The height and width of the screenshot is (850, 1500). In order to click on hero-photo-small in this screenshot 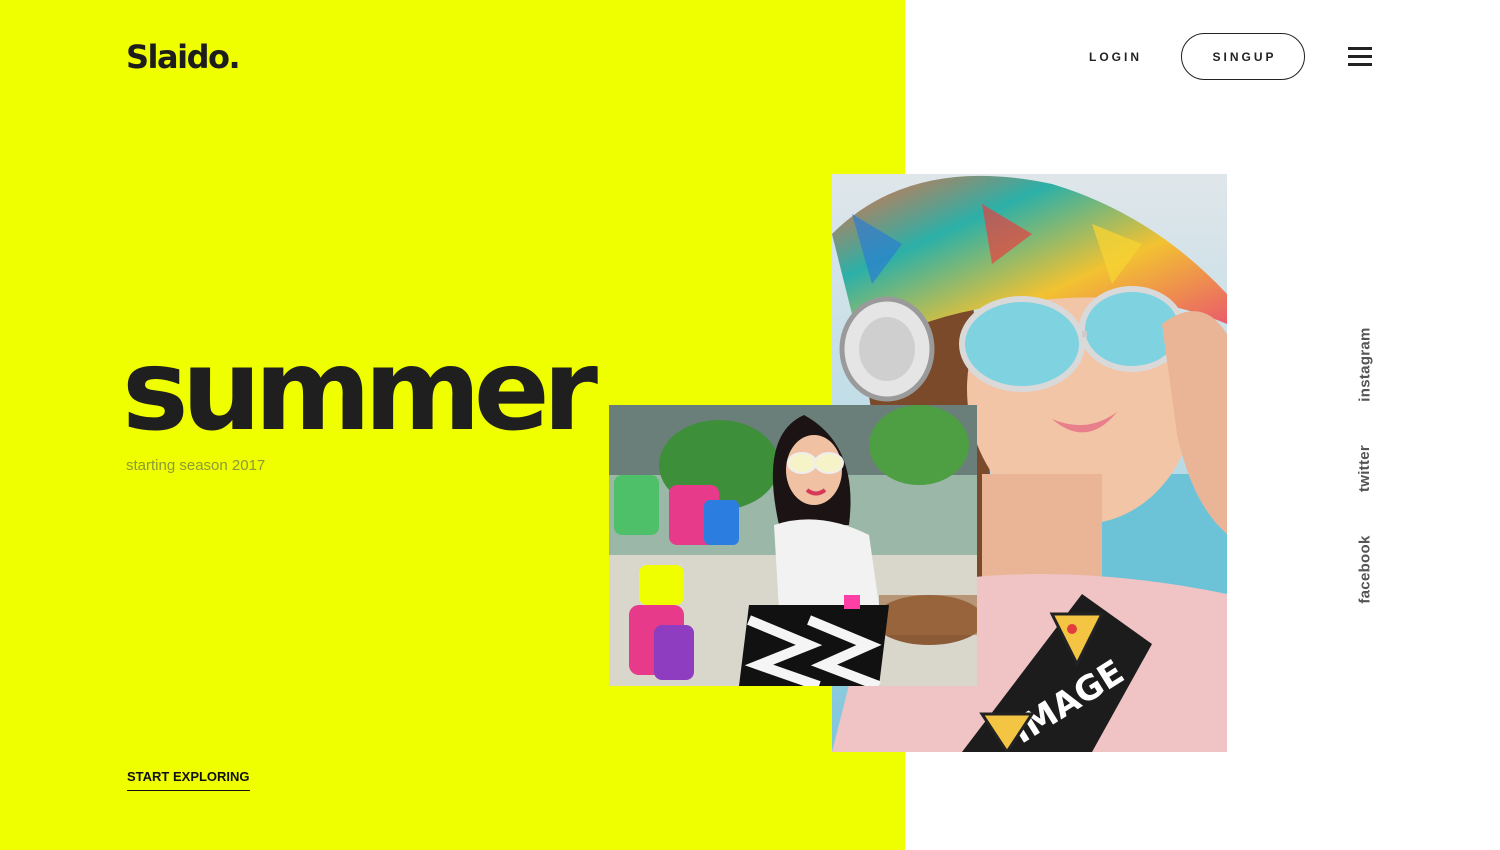, I will do `click(793, 545)`.